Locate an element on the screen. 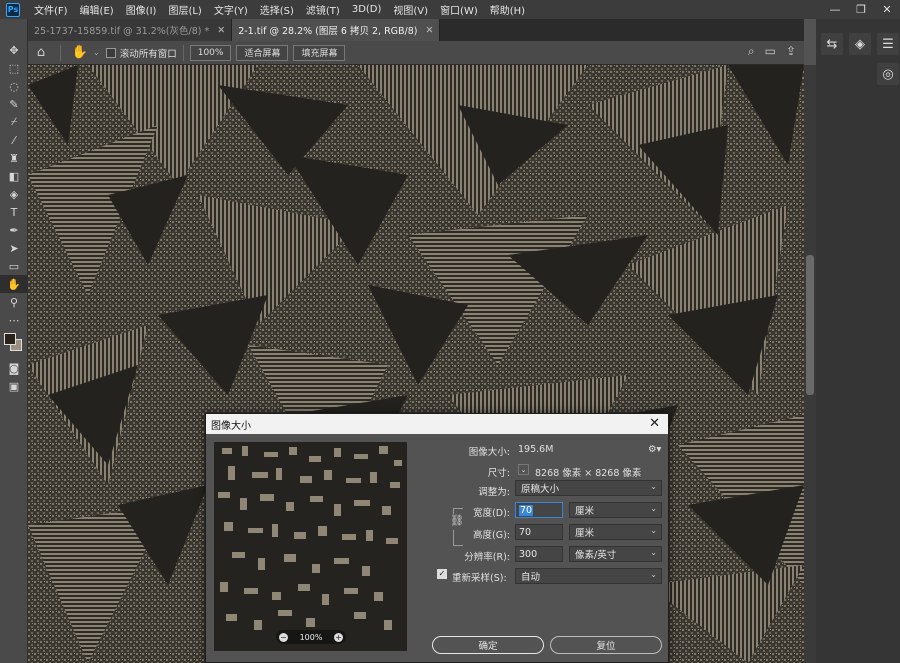 The image size is (900, 663). foreground-color-swatch is located at coordinates (10, 339).